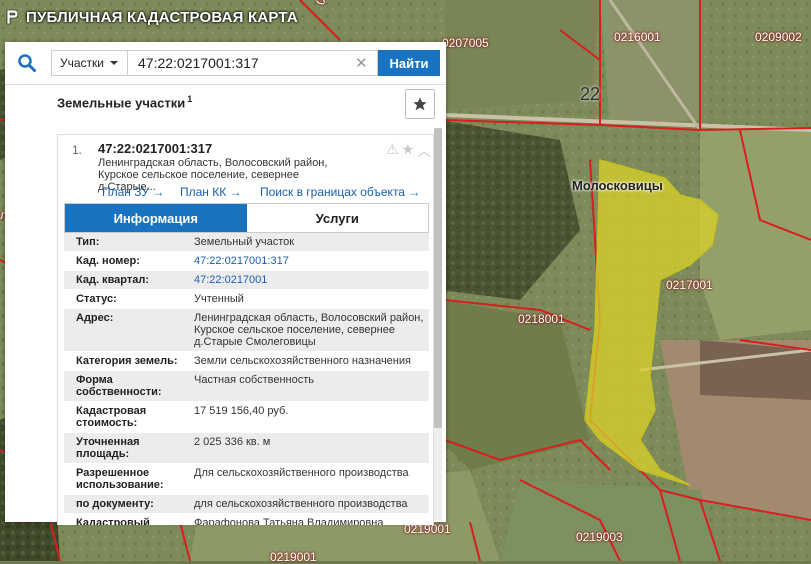 The width and height of the screenshot is (811, 564). Describe the element at coordinates (95, 318) in the screenshot. I see `attr-key: Адрес:` at that location.